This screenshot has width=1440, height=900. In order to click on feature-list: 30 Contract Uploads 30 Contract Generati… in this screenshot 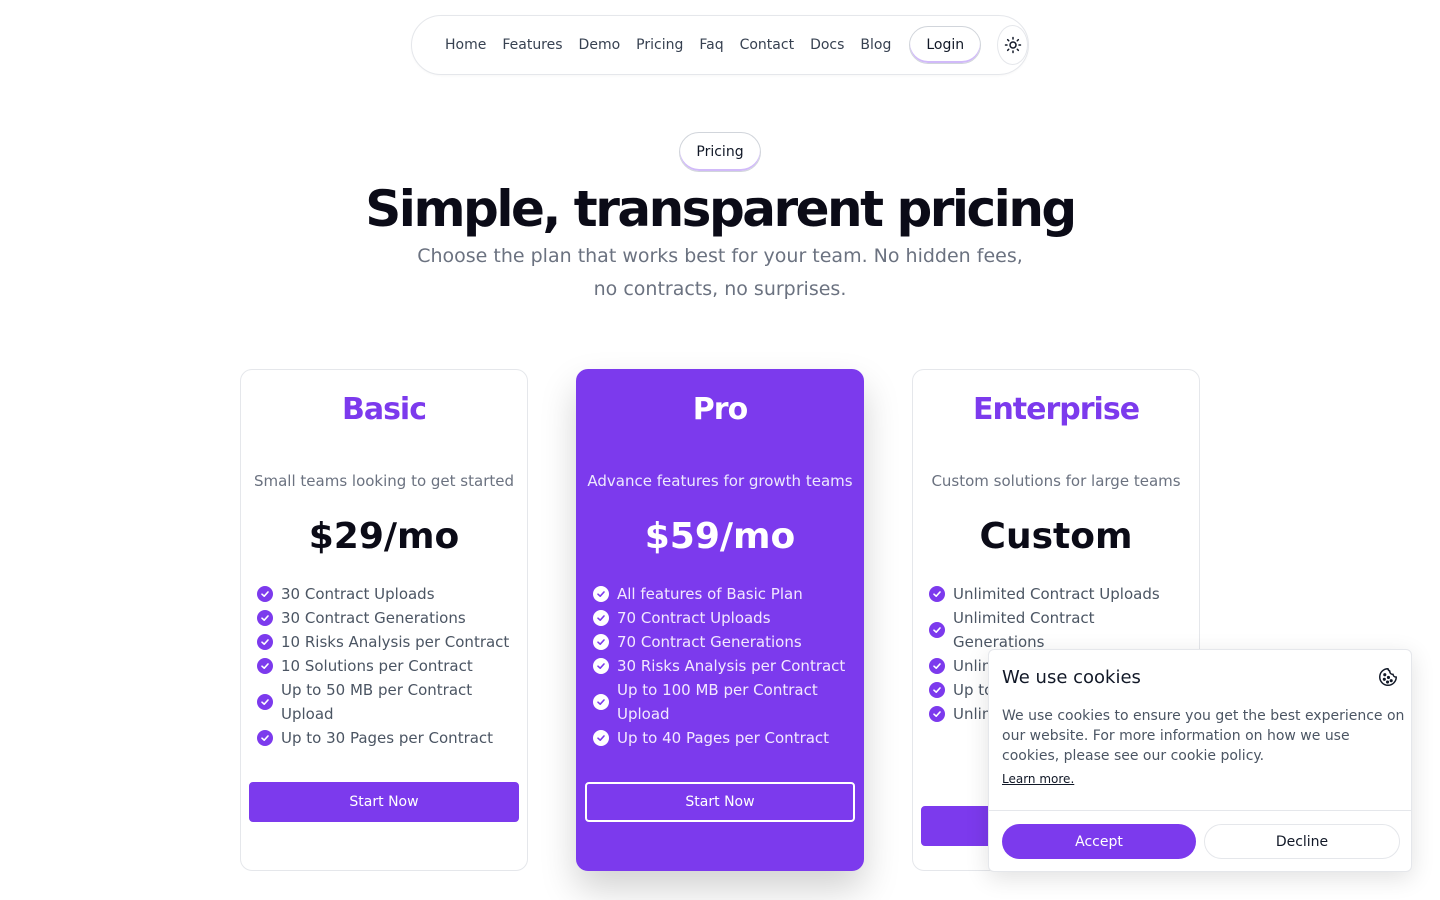, I will do `click(386, 666)`.